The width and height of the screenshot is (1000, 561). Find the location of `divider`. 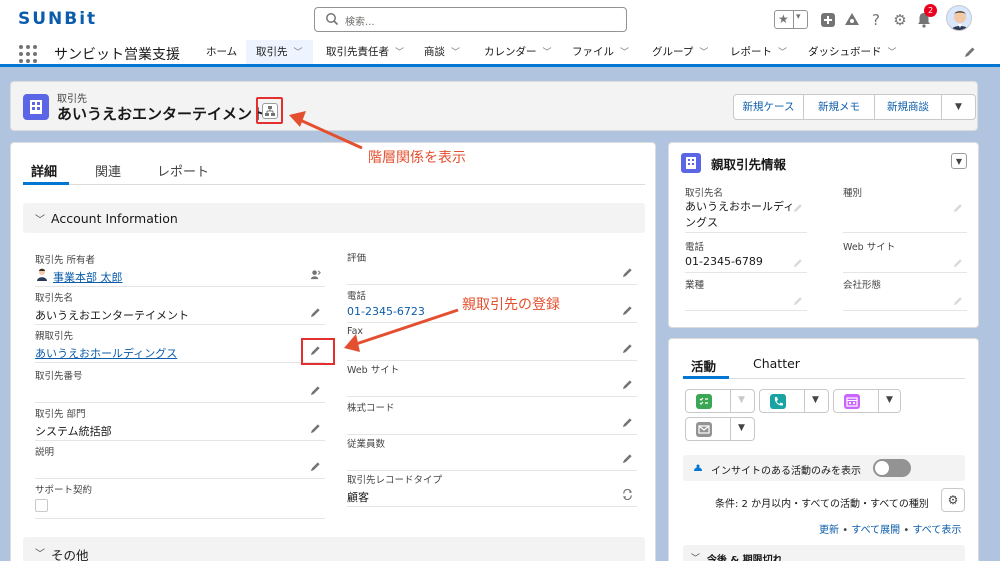

divider is located at coordinates (793, 19).